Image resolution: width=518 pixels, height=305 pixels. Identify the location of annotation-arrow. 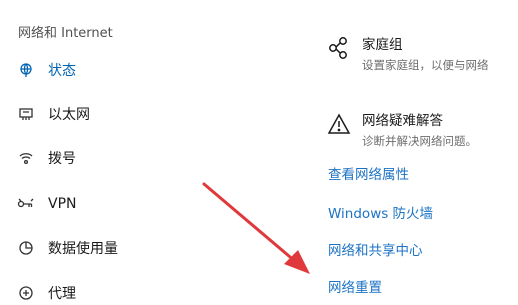
(256, 228).